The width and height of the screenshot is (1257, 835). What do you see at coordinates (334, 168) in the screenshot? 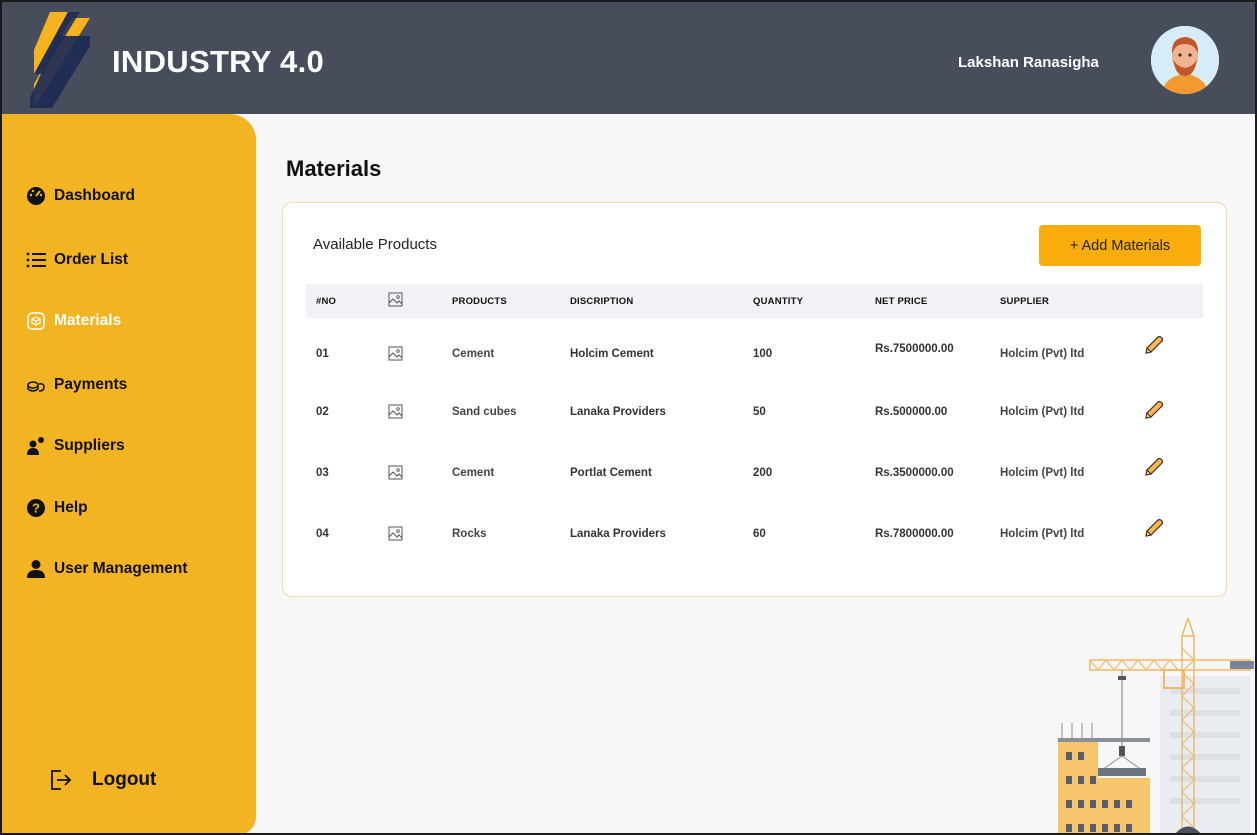
I see `page-title: Materials` at bounding box center [334, 168].